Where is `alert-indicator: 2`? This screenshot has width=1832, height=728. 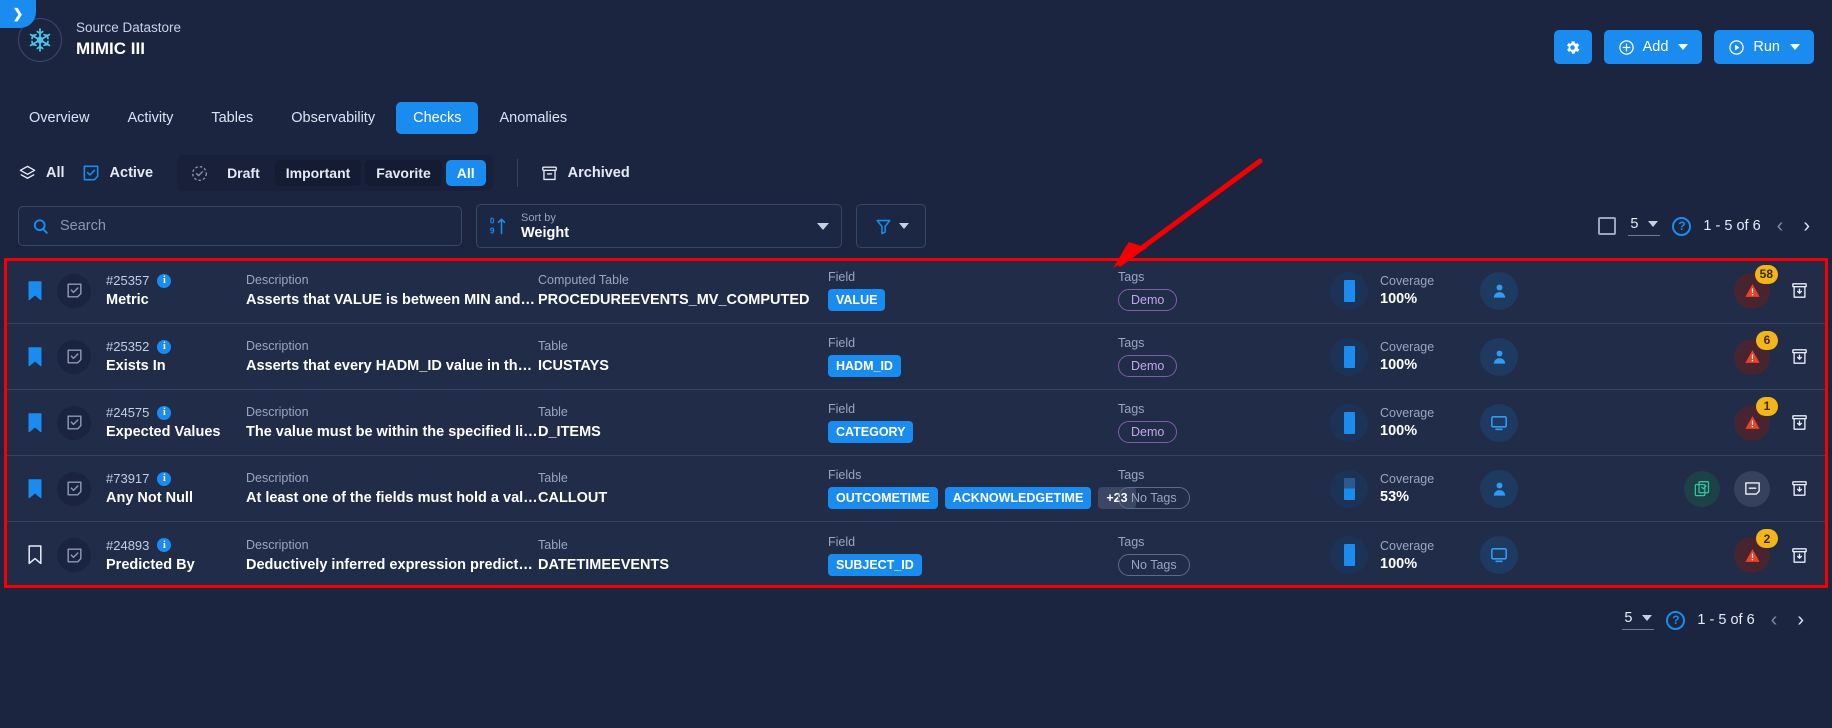
alert-indicator: 2 is located at coordinates (1756, 551).